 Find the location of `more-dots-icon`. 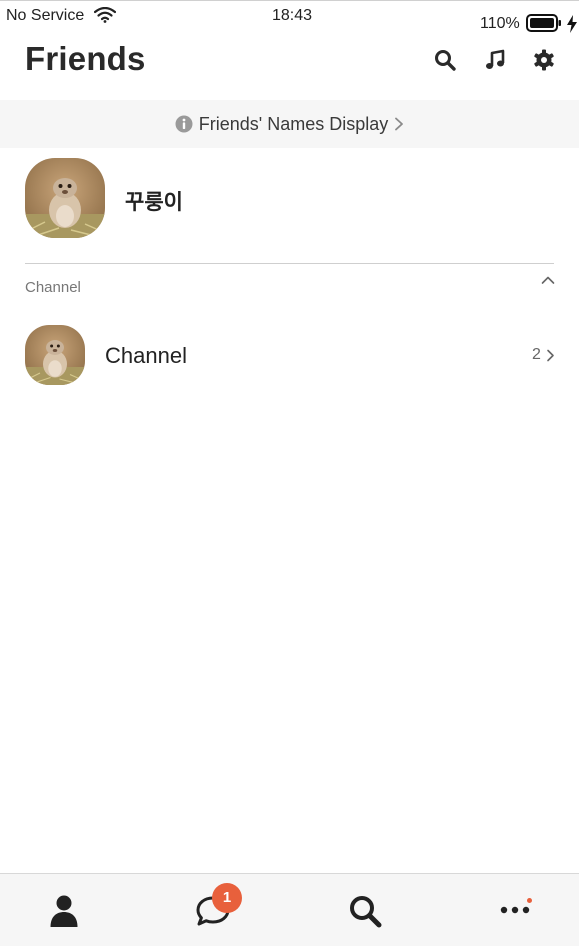

more-dots-icon is located at coordinates (515, 910).